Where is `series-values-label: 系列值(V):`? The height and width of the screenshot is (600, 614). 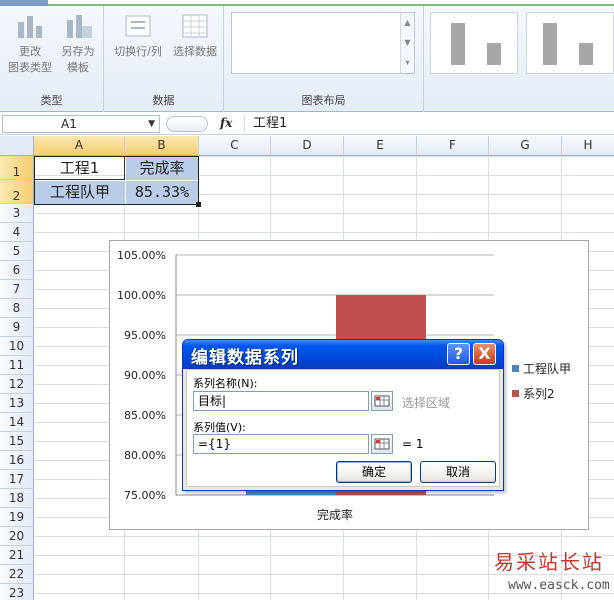
series-values-label: 系列值(V): is located at coordinates (219, 427).